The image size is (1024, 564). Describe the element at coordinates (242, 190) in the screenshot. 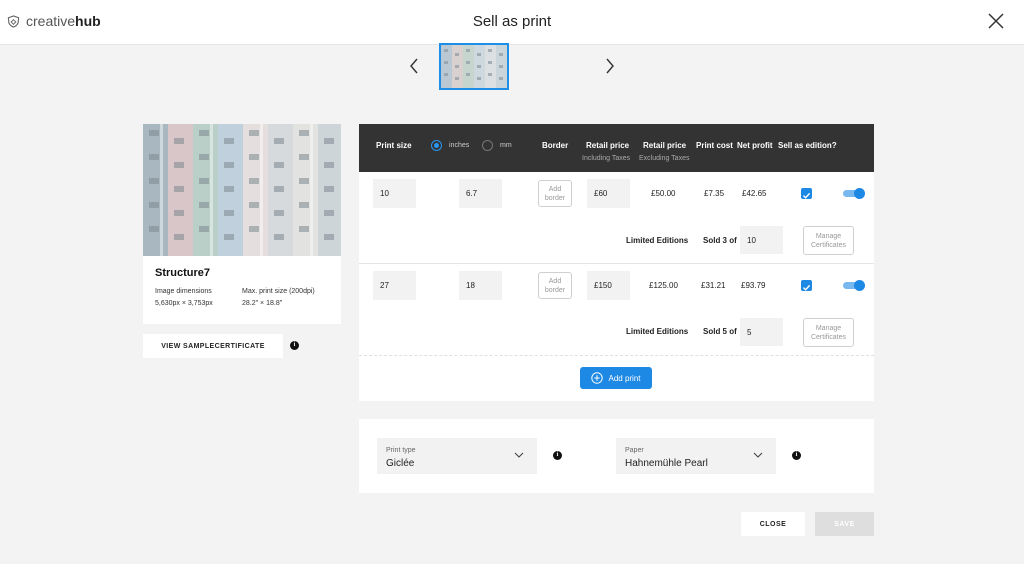

I see `artwork-image` at that location.